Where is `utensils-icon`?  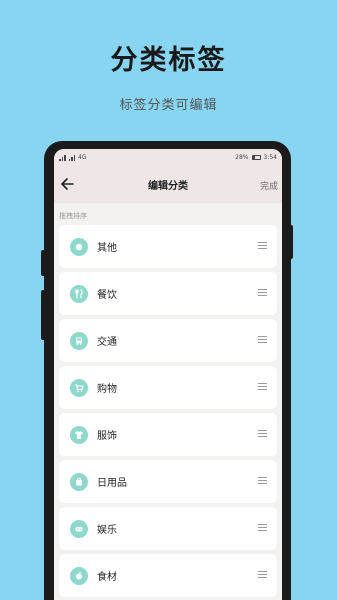 utensils-icon is located at coordinates (79, 293).